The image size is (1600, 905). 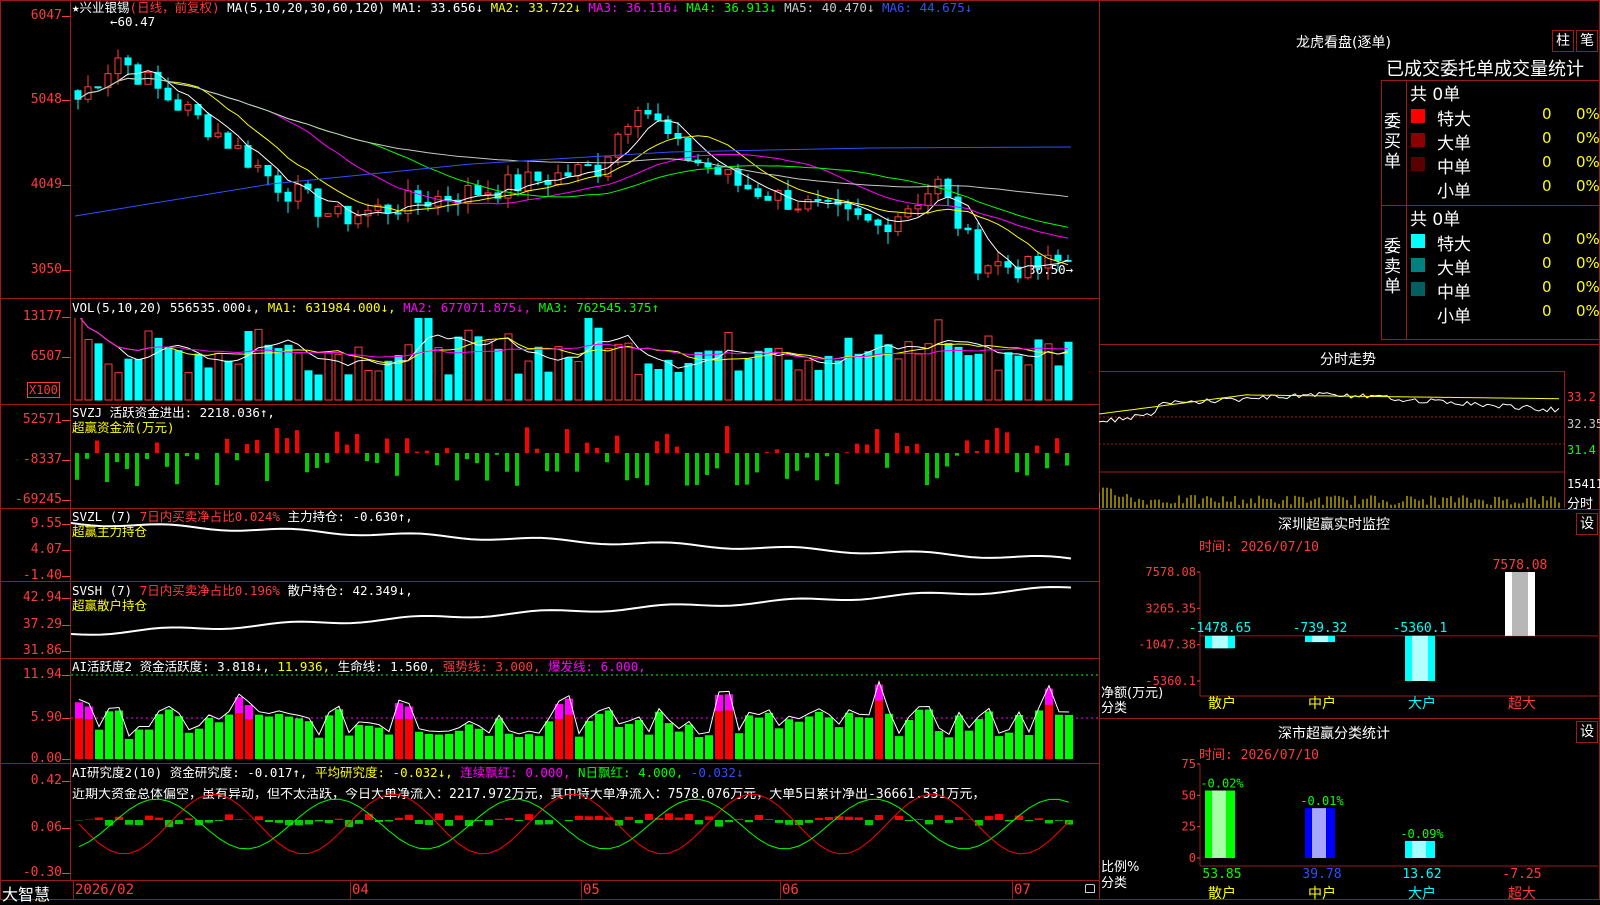 What do you see at coordinates (79, 710) in the screenshot?
I see `activity-peak` at bounding box center [79, 710].